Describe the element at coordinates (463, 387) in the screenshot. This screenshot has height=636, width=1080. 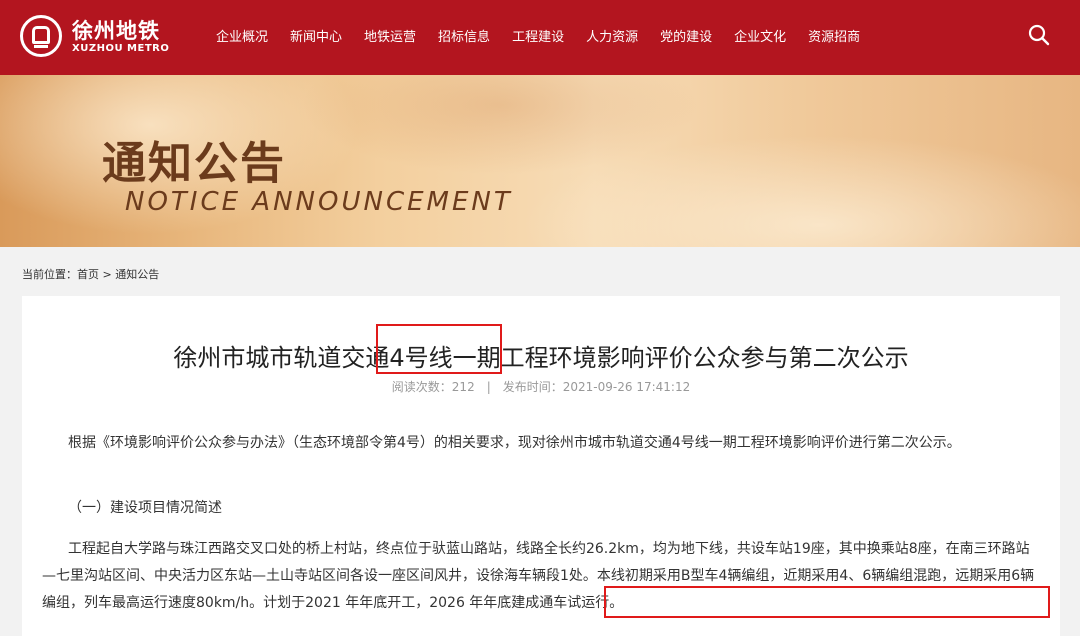
I see `views-count: 212` at that location.